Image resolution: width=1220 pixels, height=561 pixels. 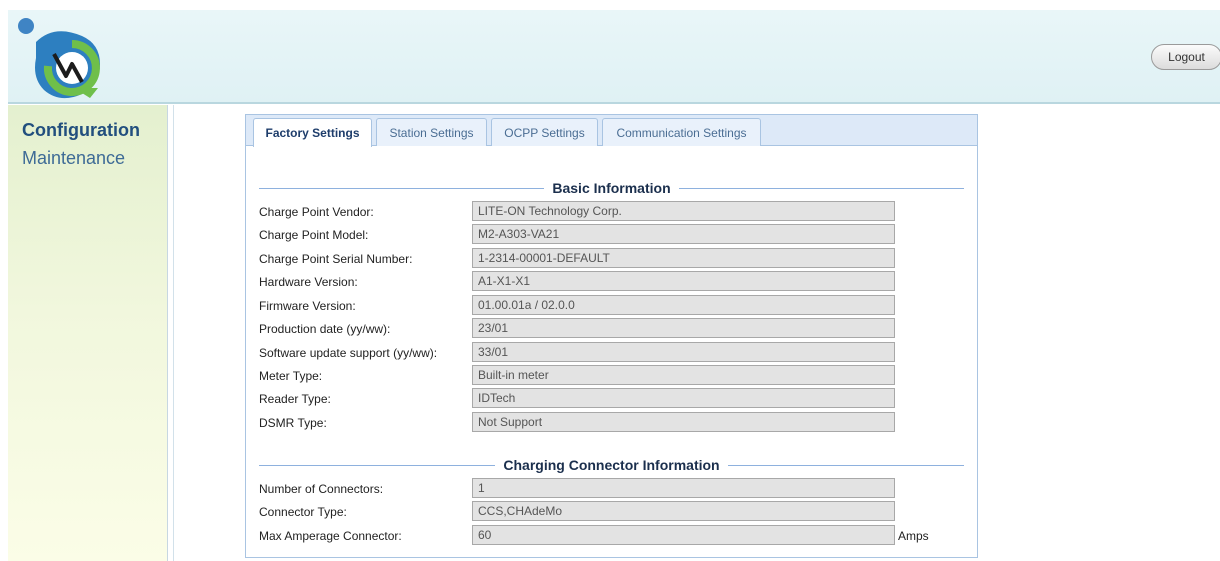 What do you see at coordinates (308, 282) in the screenshot?
I see `field-label: Hardware Version:` at bounding box center [308, 282].